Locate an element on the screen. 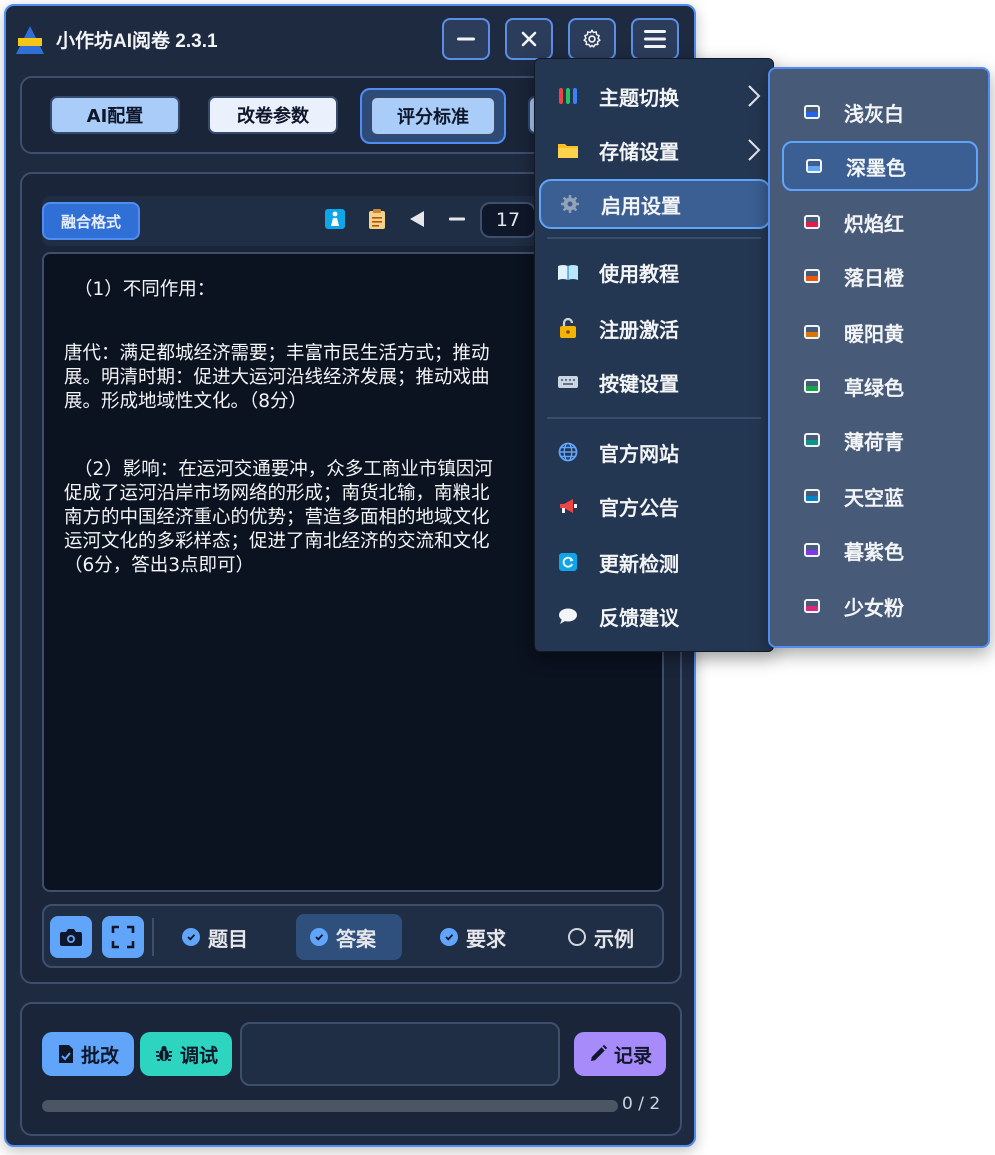 The width and height of the screenshot is (995, 1155). tab-grading-params: 改卷参数 is located at coordinates (273, 115).